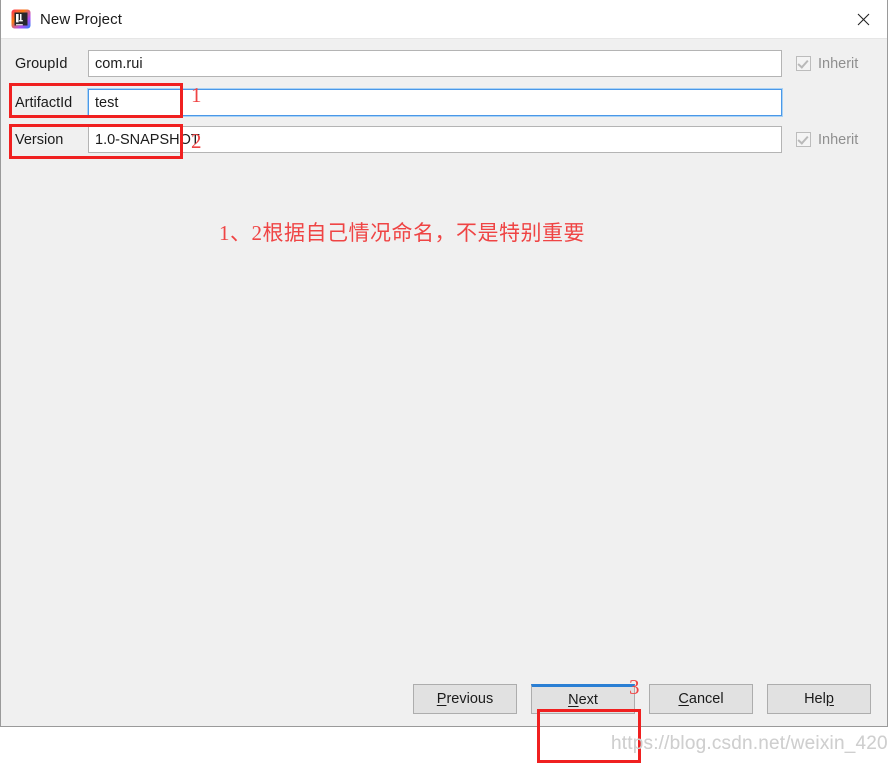 The image size is (888, 763). What do you see at coordinates (44, 102) in the screenshot?
I see `artifactid-label: ArtifactId` at bounding box center [44, 102].